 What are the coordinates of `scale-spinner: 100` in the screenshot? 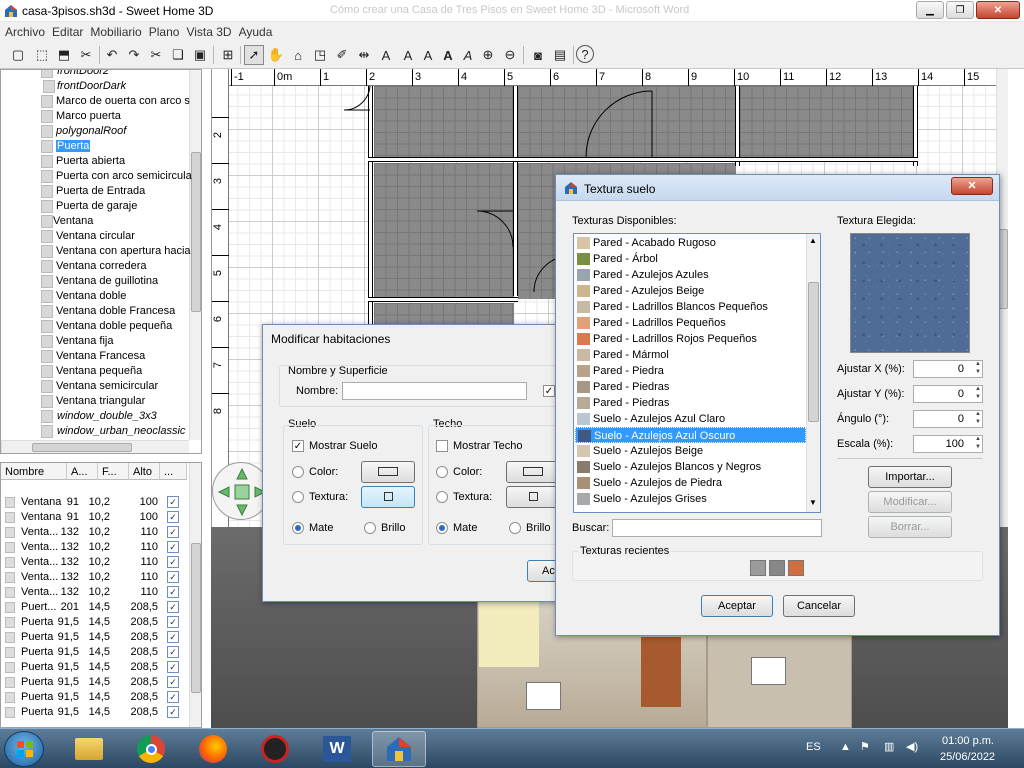 It's located at (948, 444).